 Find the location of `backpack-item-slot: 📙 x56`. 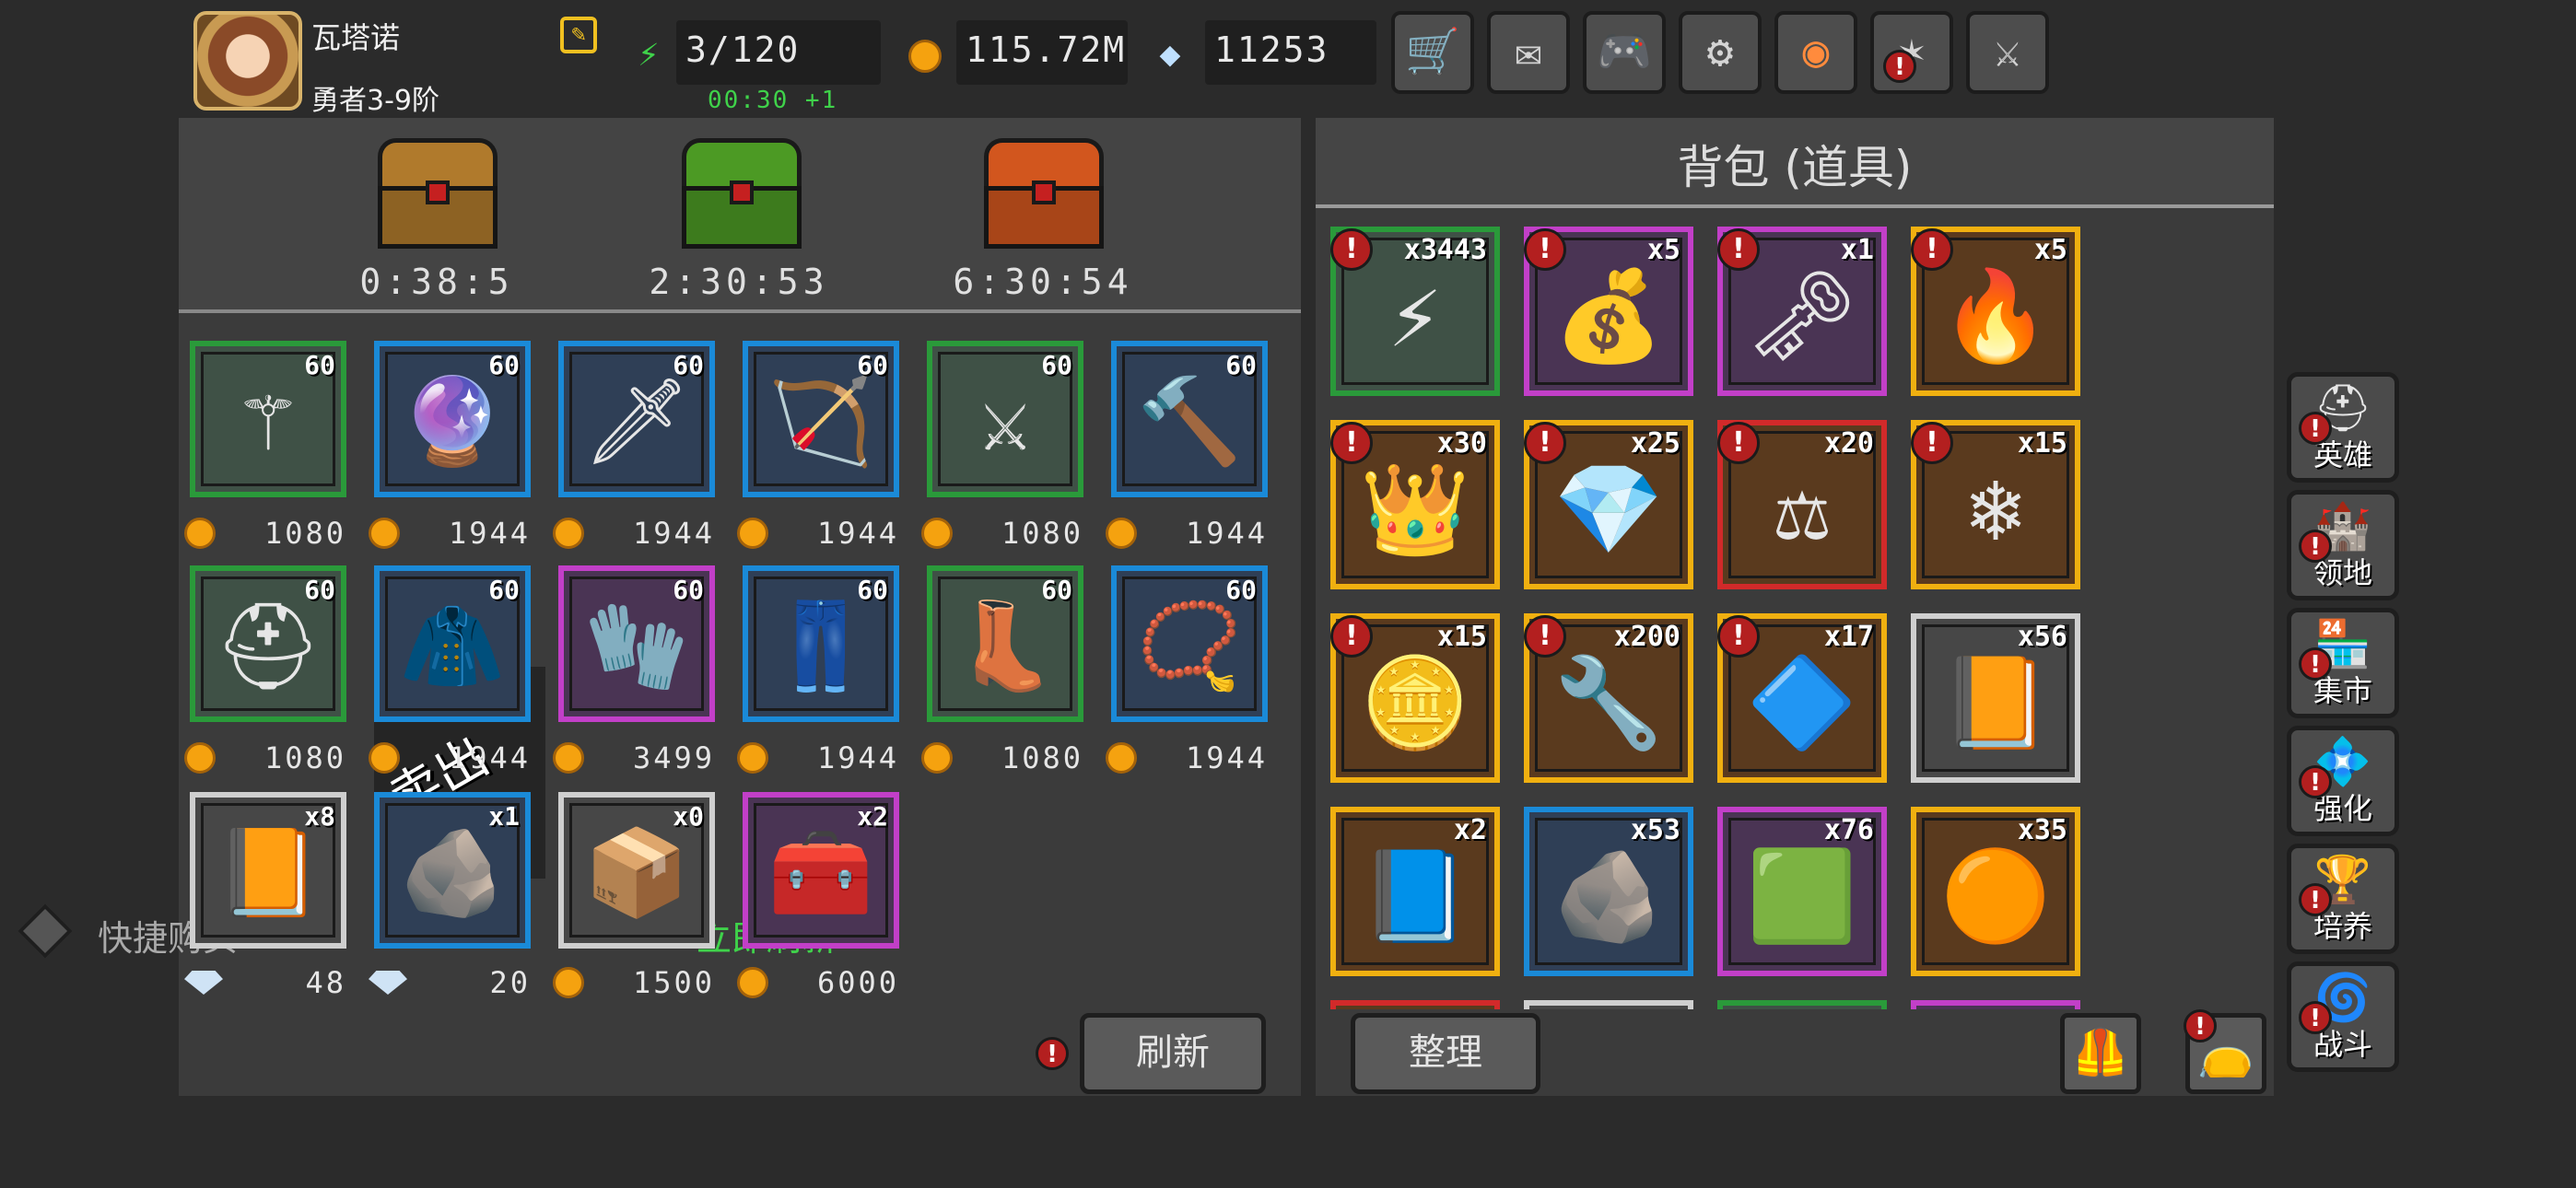

backpack-item-slot: 📙 x56 is located at coordinates (1995, 698).